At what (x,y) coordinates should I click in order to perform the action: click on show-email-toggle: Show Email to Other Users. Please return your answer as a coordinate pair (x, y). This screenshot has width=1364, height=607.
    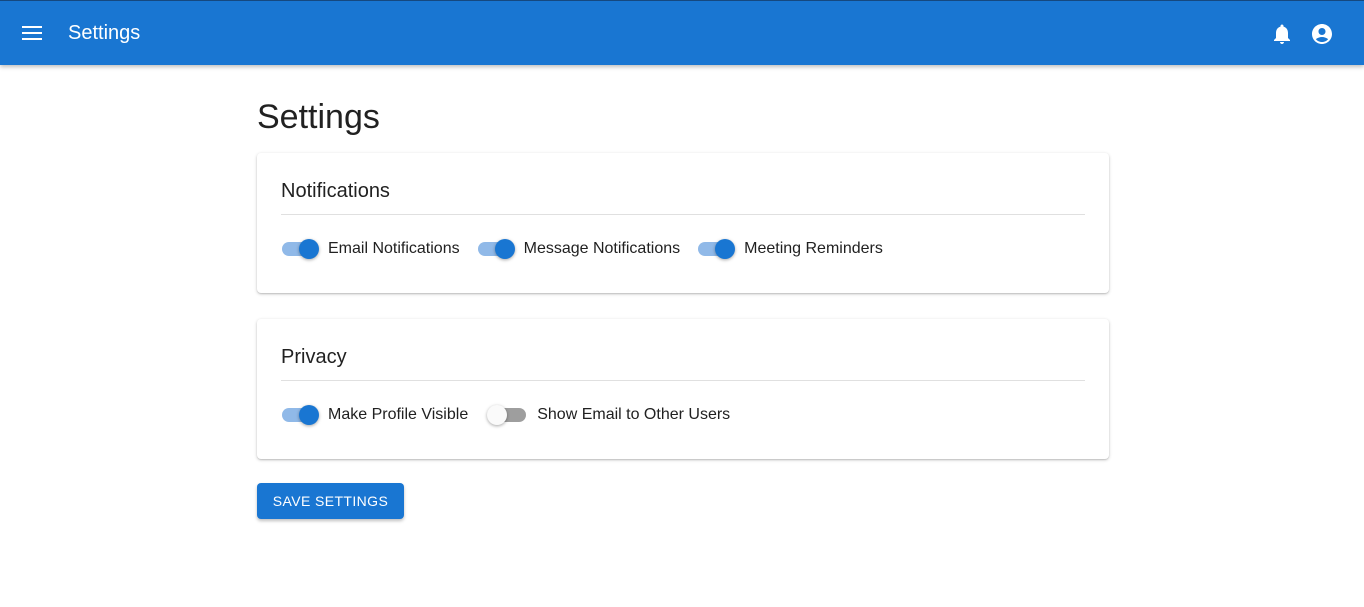
    Looking at the image, I should click on (607, 415).